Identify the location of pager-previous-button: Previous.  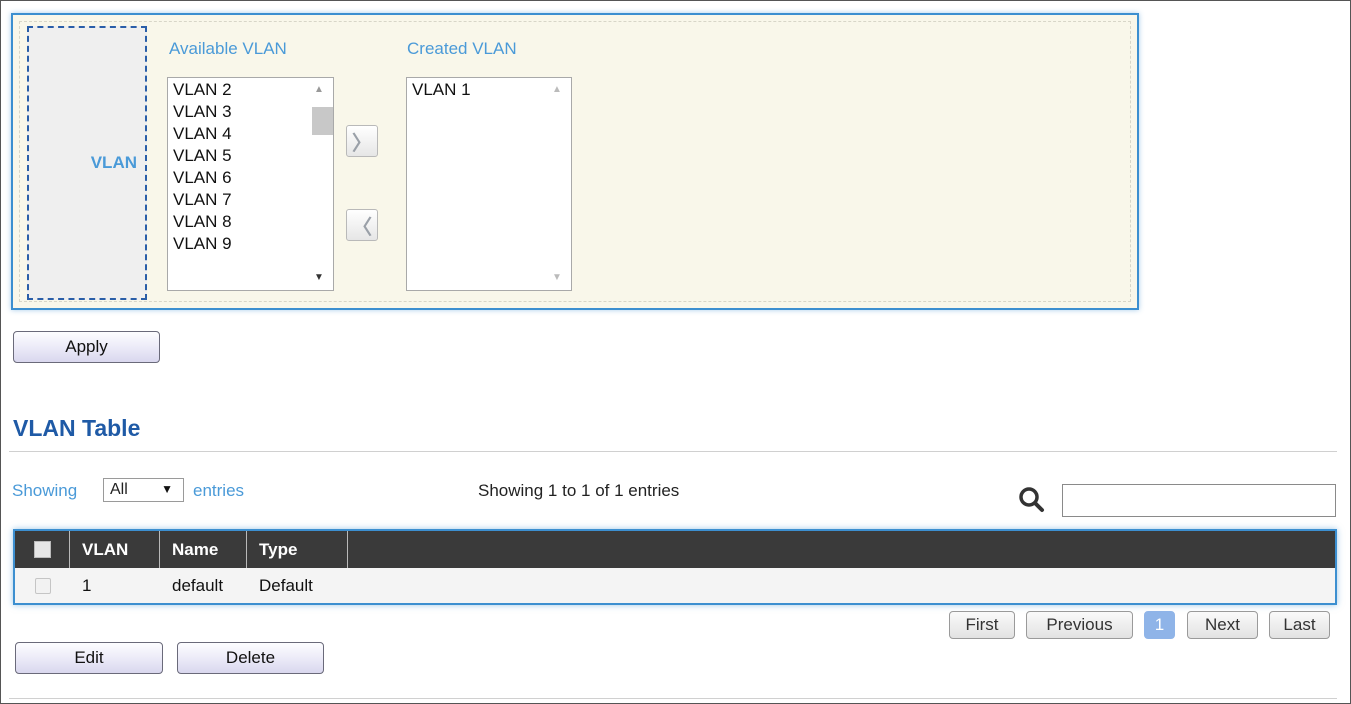
(1079, 625).